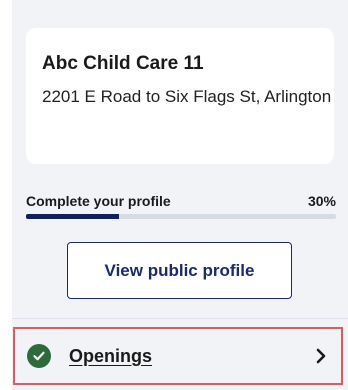  What do you see at coordinates (321, 356) in the screenshot?
I see `chevron-right-icon` at bounding box center [321, 356].